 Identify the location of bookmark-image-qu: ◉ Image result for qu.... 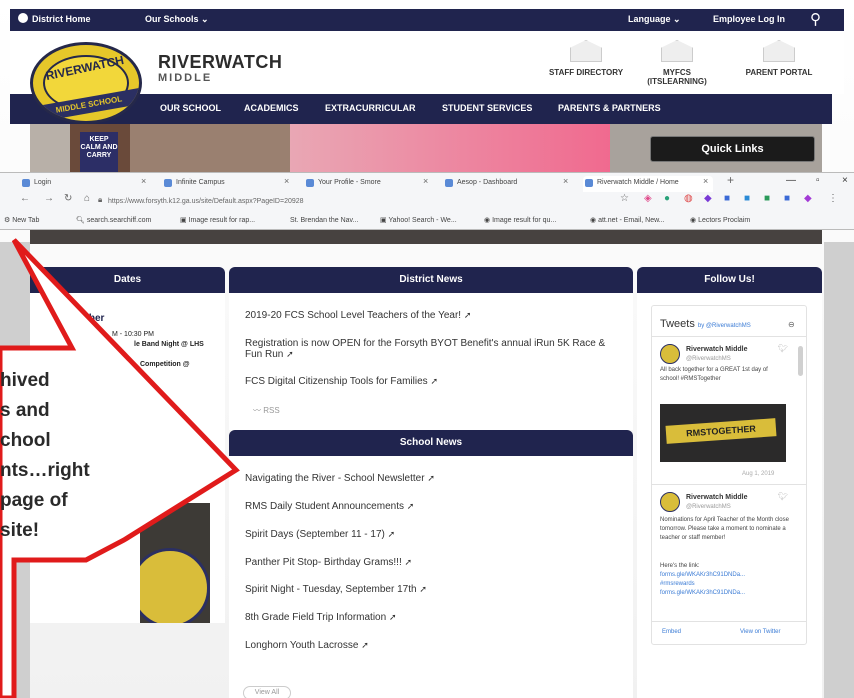
(520, 221).